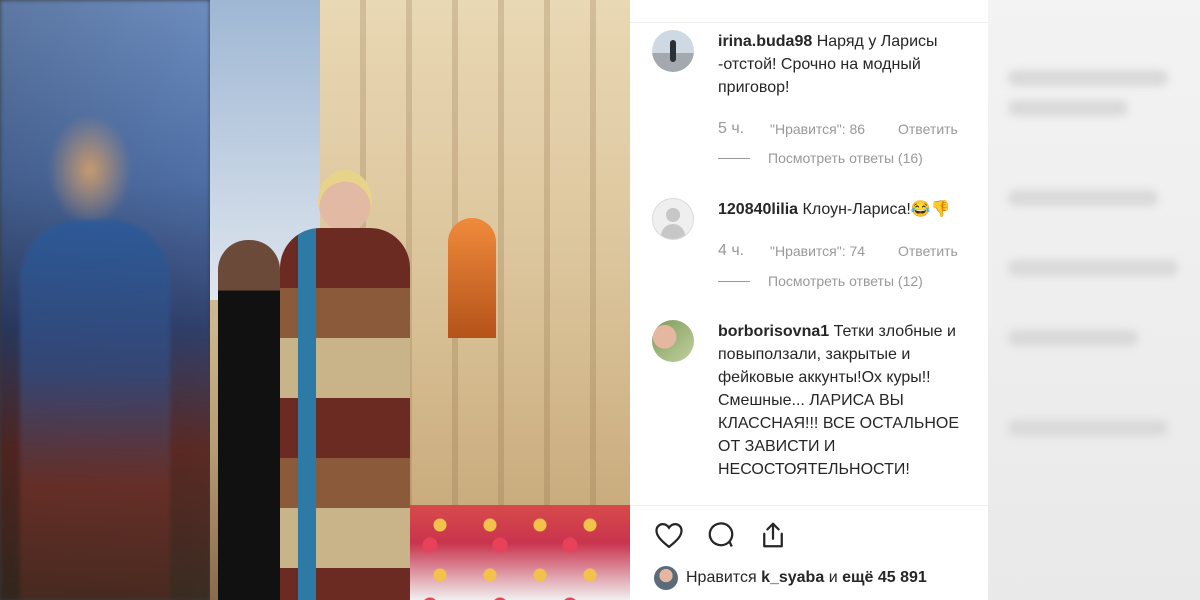 The height and width of the screenshot is (600, 1200). I want to click on heart-icon, so click(669, 535).